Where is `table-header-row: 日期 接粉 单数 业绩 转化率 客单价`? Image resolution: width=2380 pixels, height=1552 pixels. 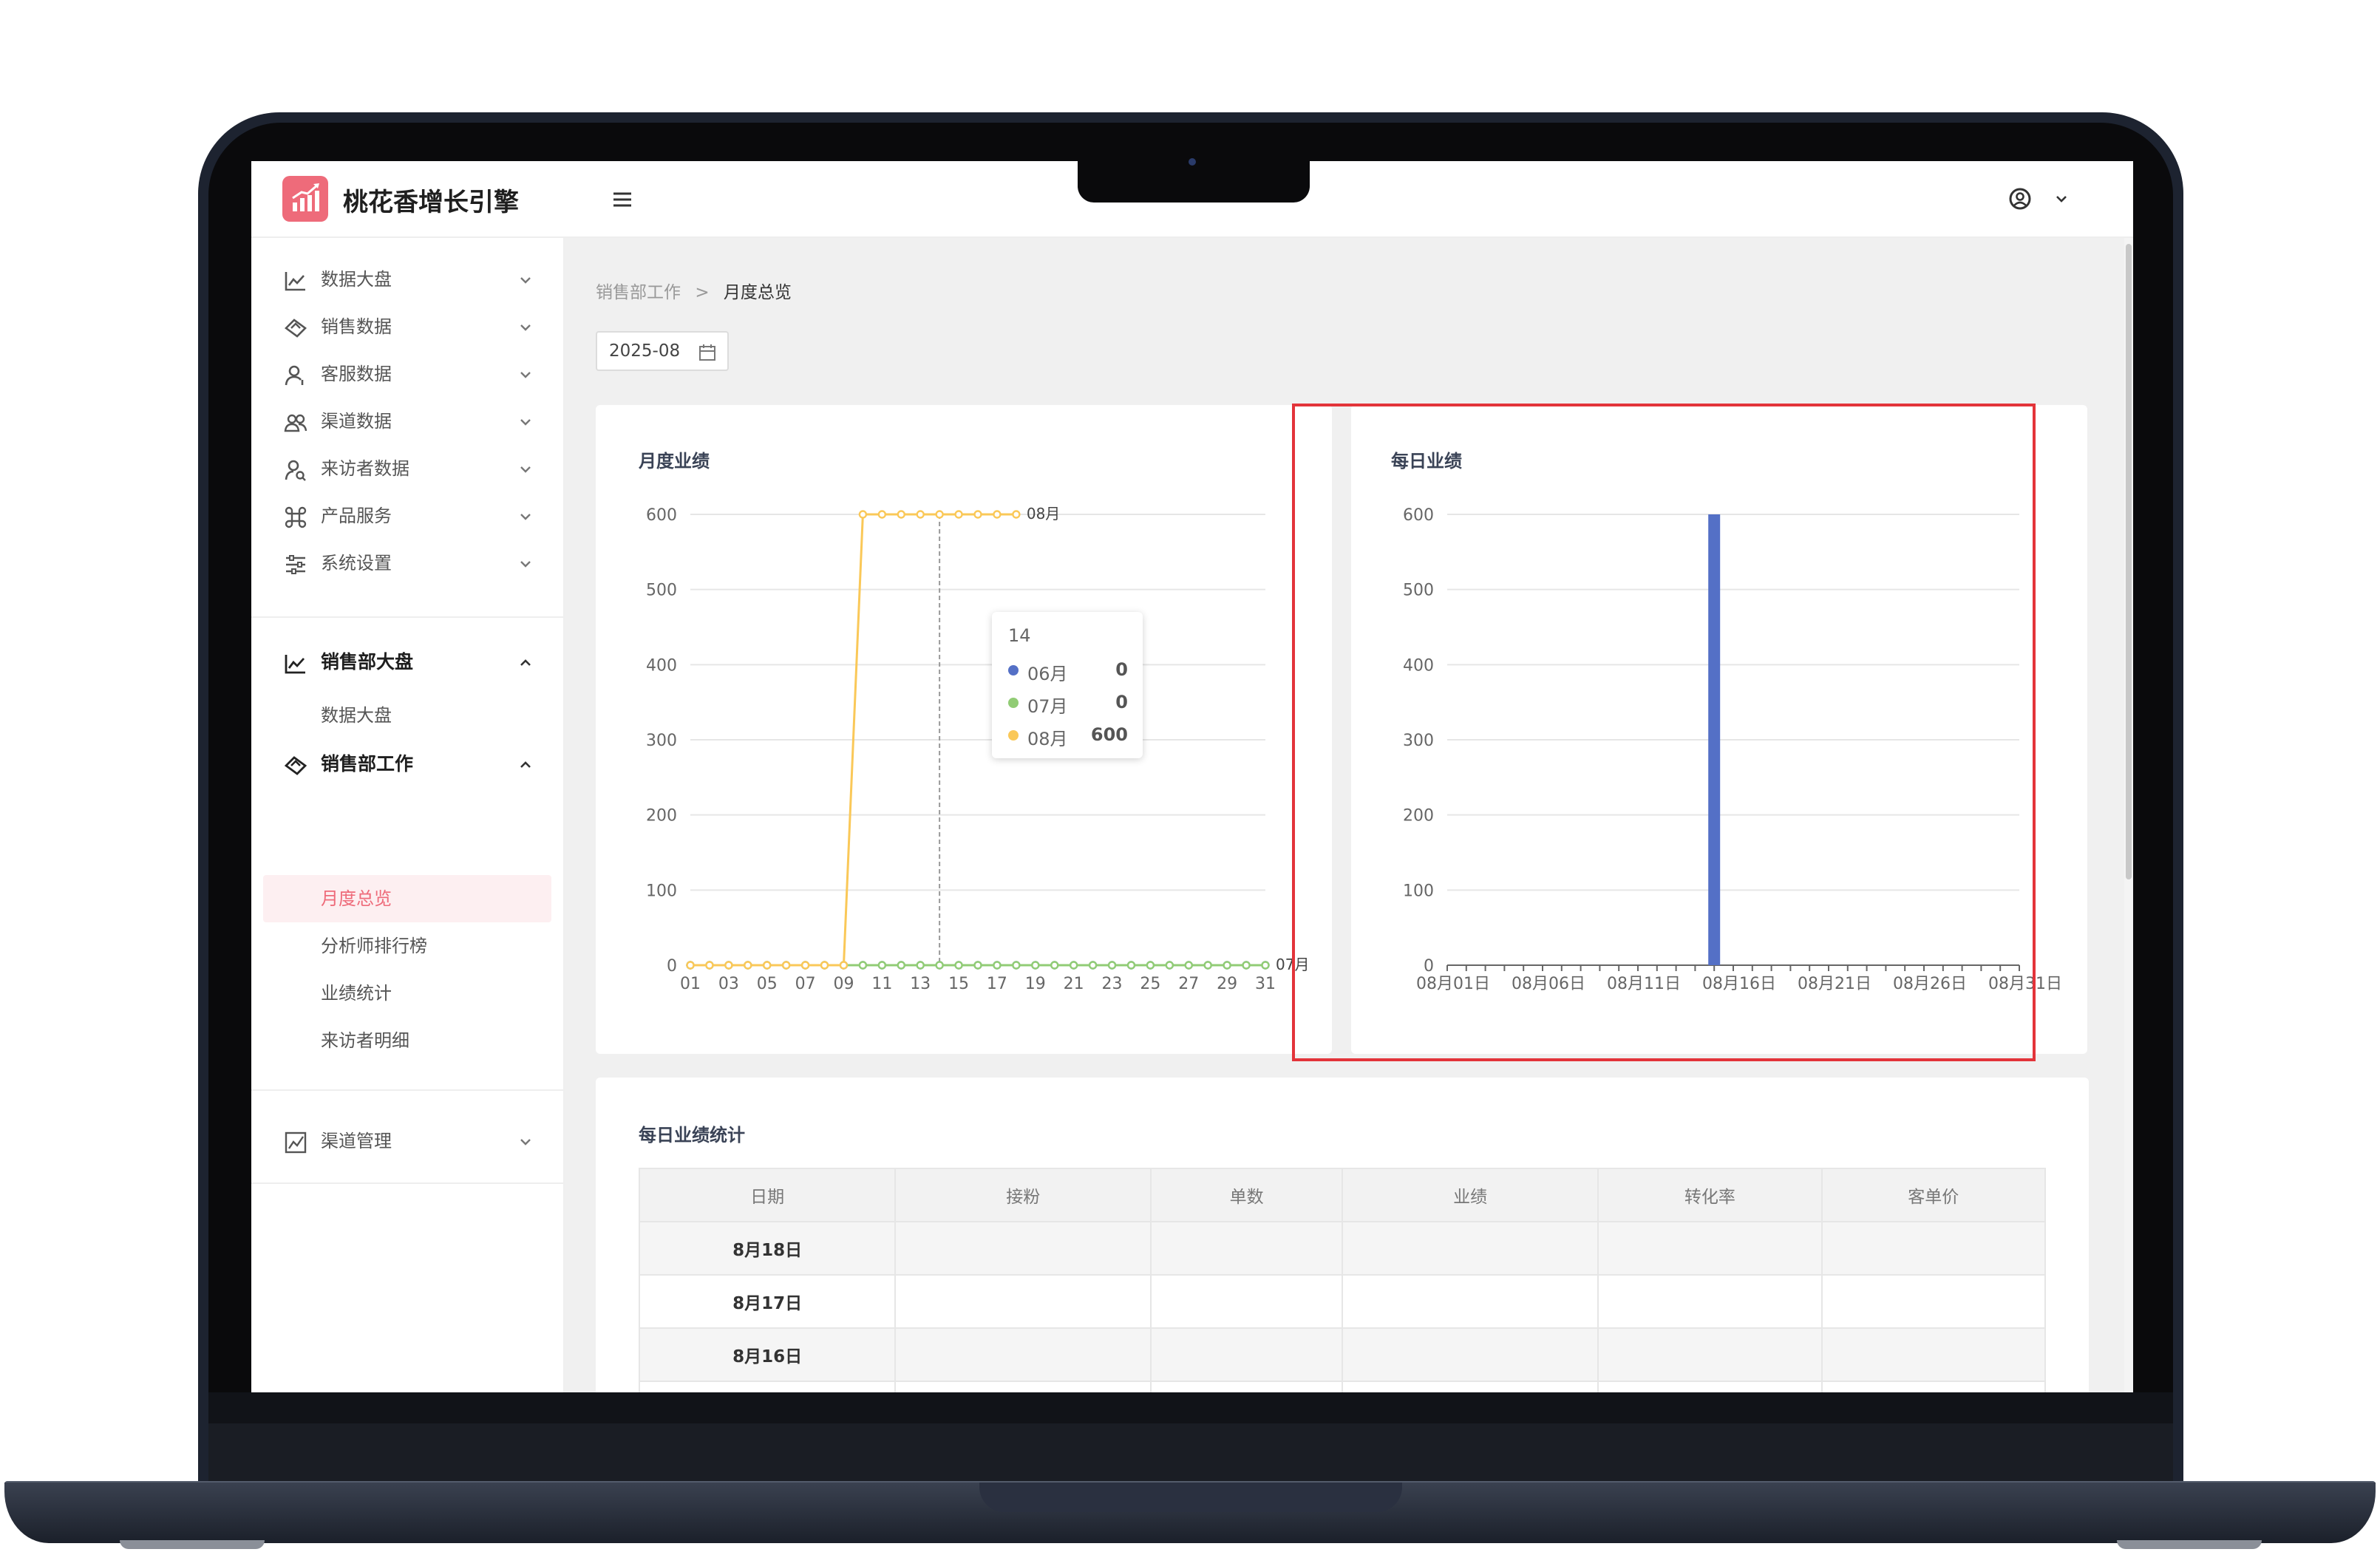
table-header-row: 日期 接粉 单数 业绩 转化率 客单价 is located at coordinates (1342, 1195).